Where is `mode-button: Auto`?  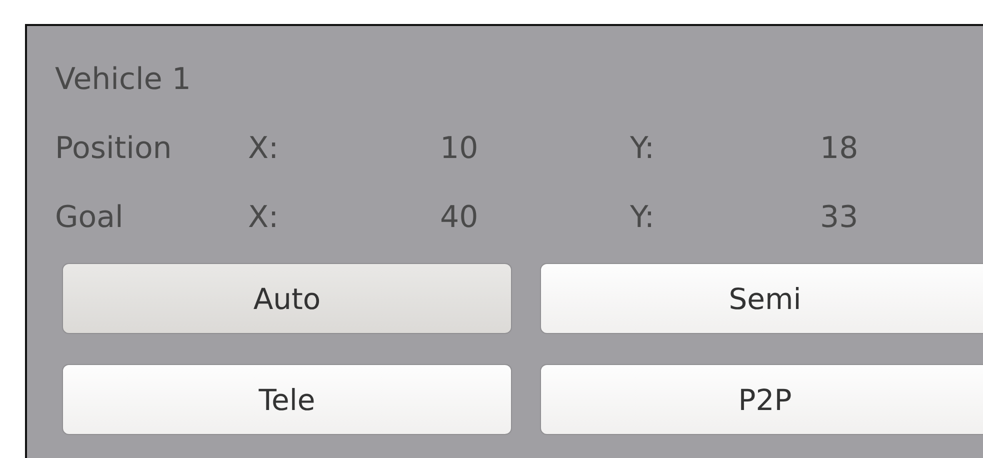 mode-button: Auto is located at coordinates (287, 298).